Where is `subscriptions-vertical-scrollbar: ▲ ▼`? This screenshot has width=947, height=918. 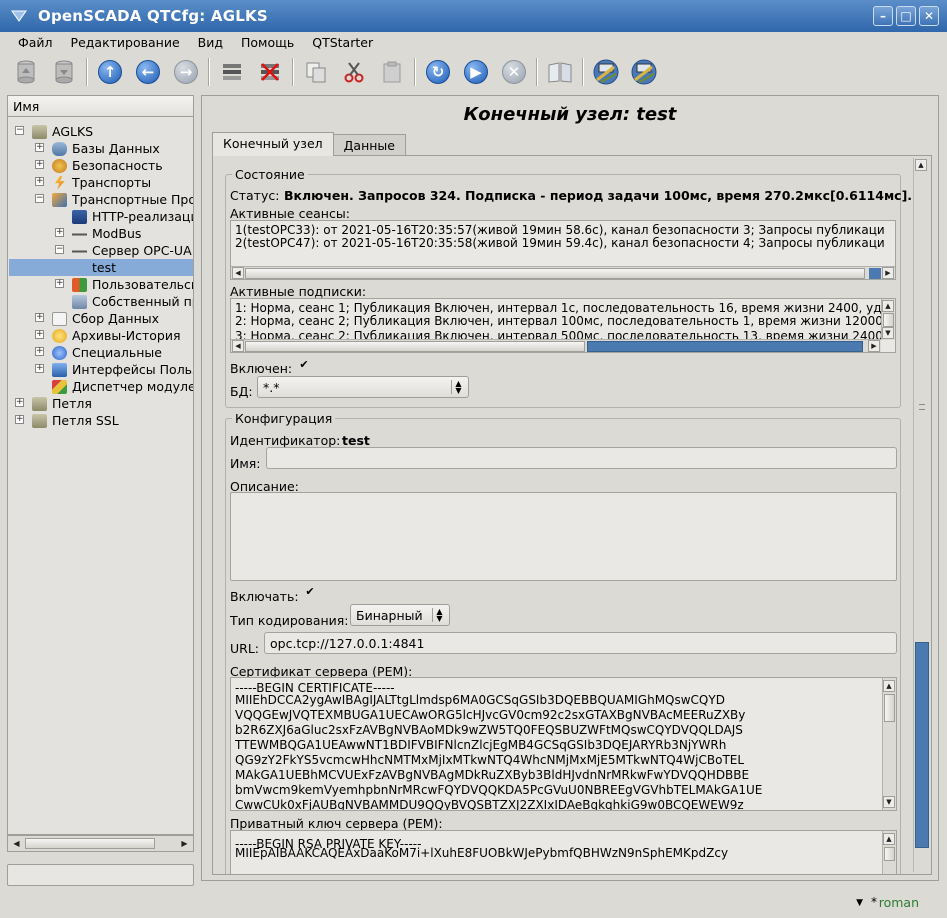 subscriptions-vertical-scrollbar: ▲ ▼ is located at coordinates (888, 319).